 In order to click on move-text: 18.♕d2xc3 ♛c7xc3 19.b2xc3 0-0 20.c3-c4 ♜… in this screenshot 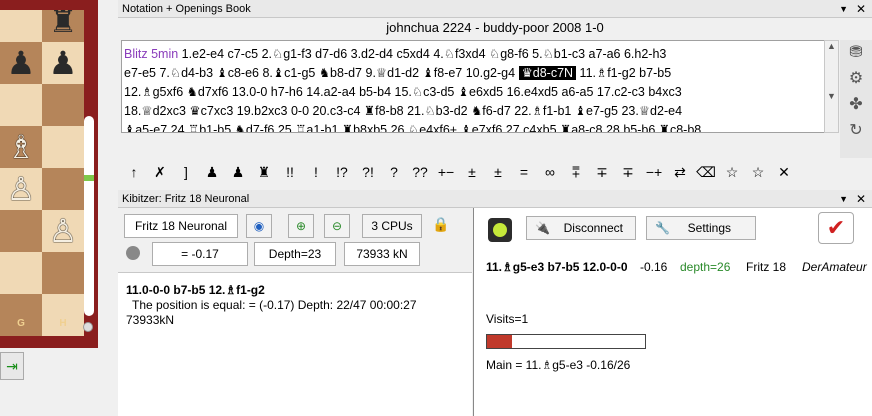, I will do `click(403, 111)`.